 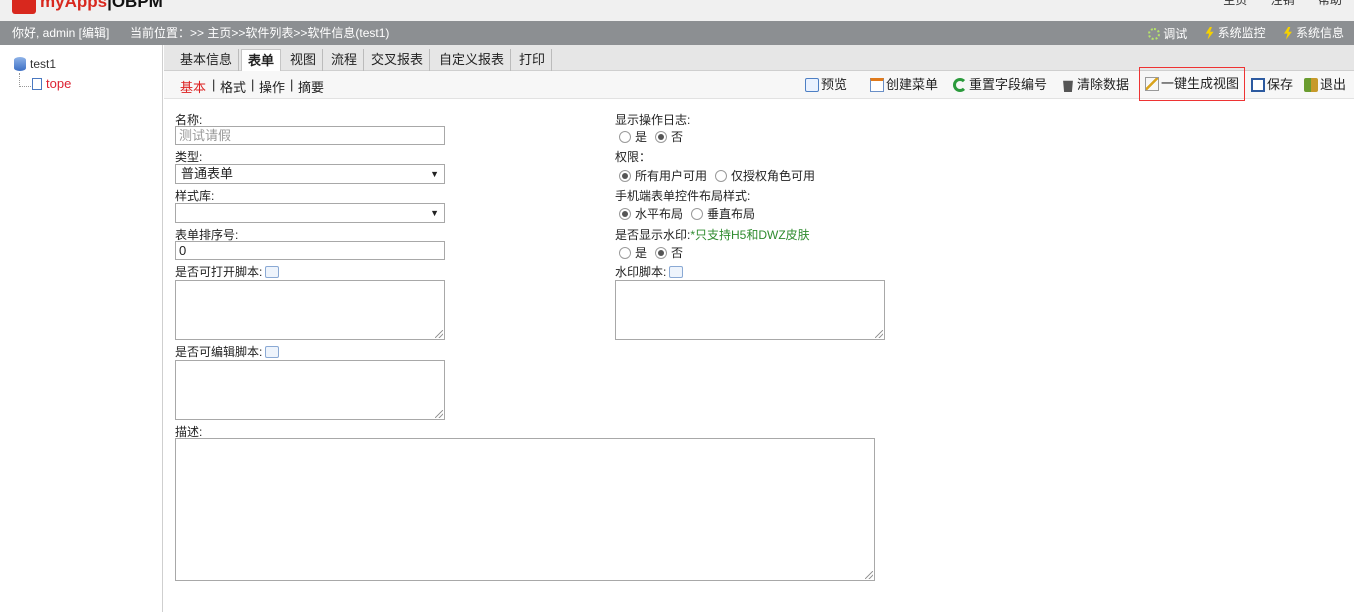 I want to click on sysinfo-link: 系统信息, so click(x=1313, y=33).